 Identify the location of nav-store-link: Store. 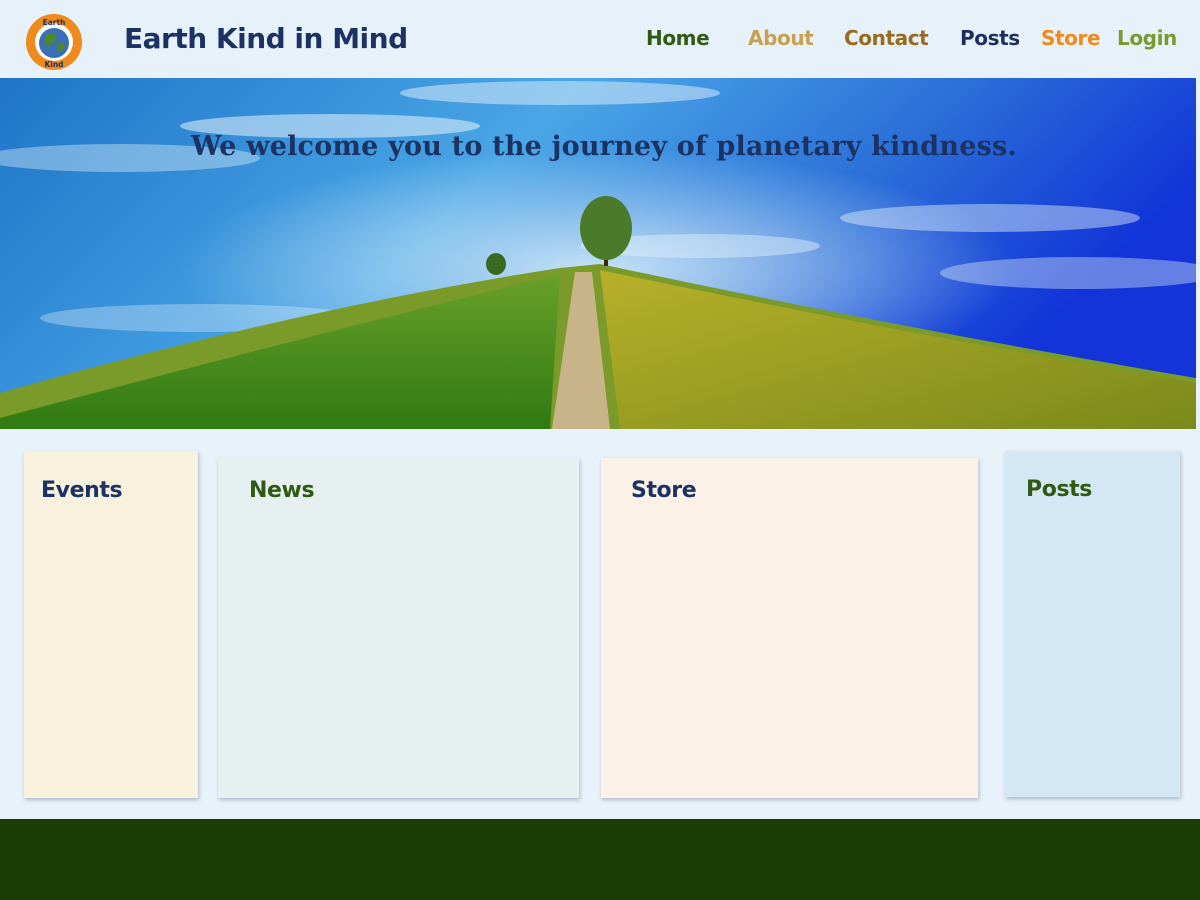
(1071, 38).